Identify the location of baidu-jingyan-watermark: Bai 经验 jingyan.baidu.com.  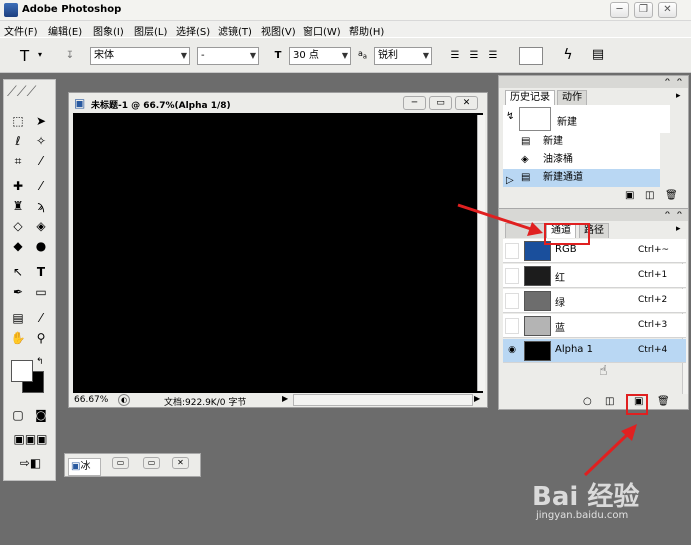
(586, 501).